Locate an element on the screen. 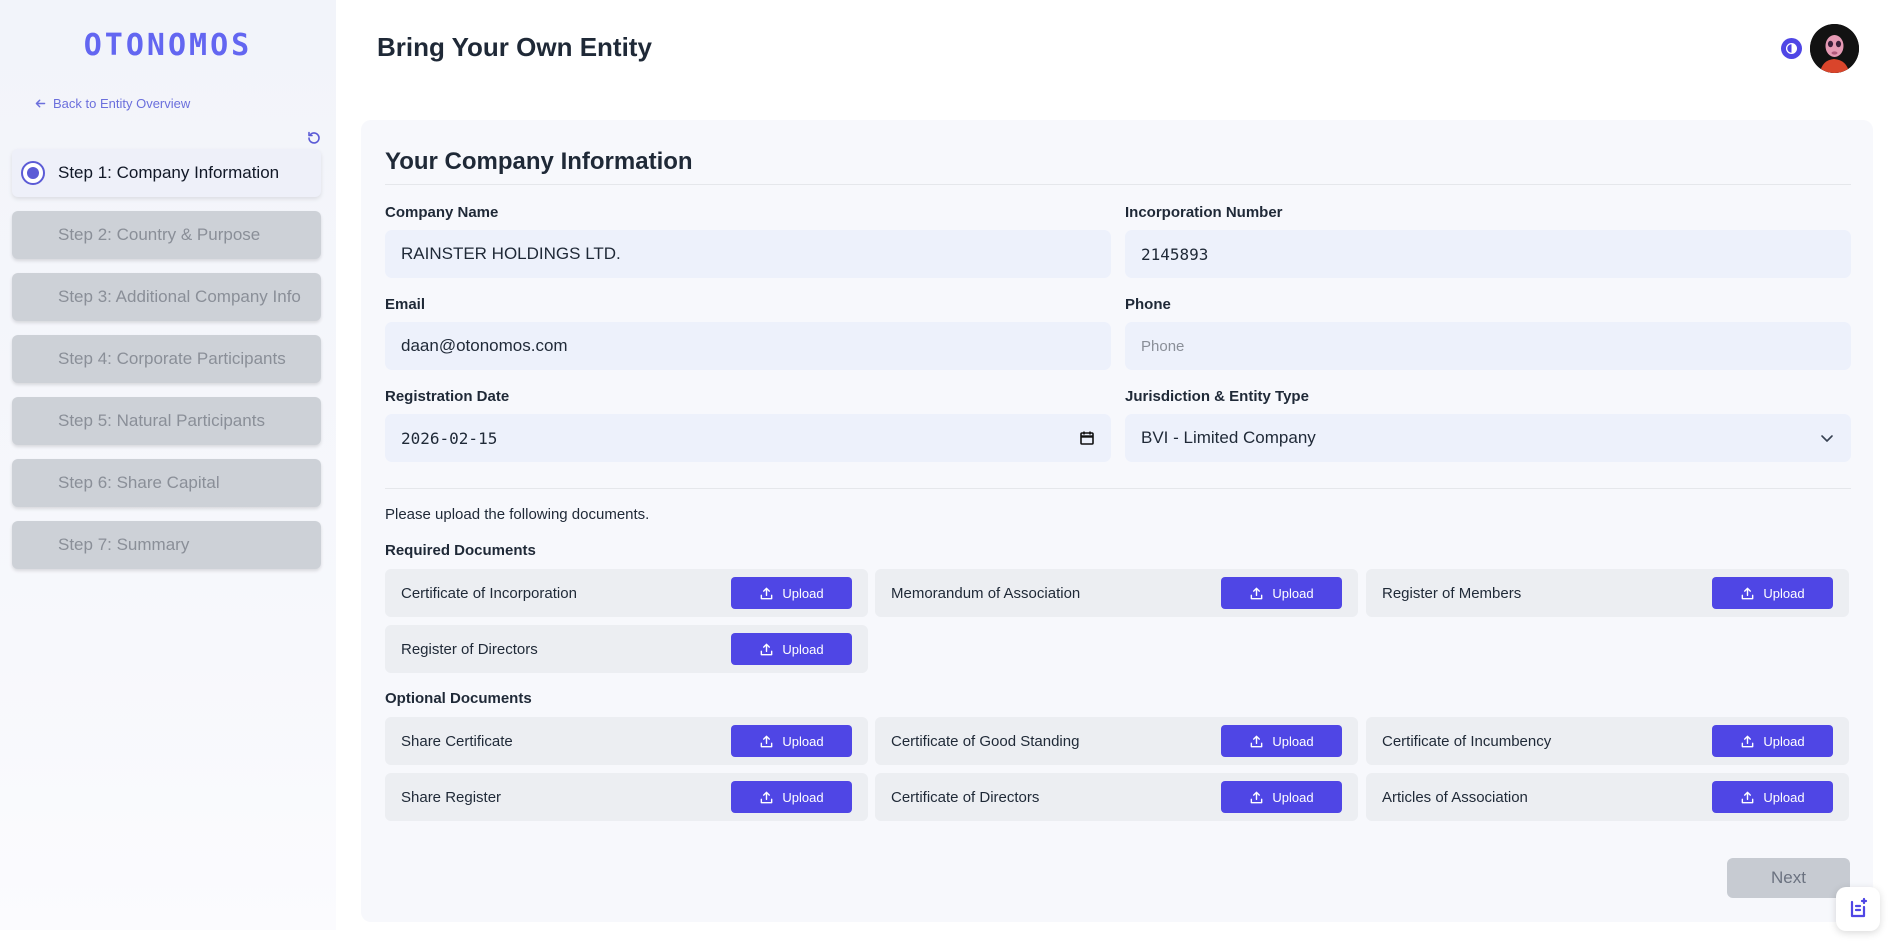 Image resolution: width=1890 pixels, height=946 pixels. step-label: Step 1: Company Information is located at coordinates (169, 172).